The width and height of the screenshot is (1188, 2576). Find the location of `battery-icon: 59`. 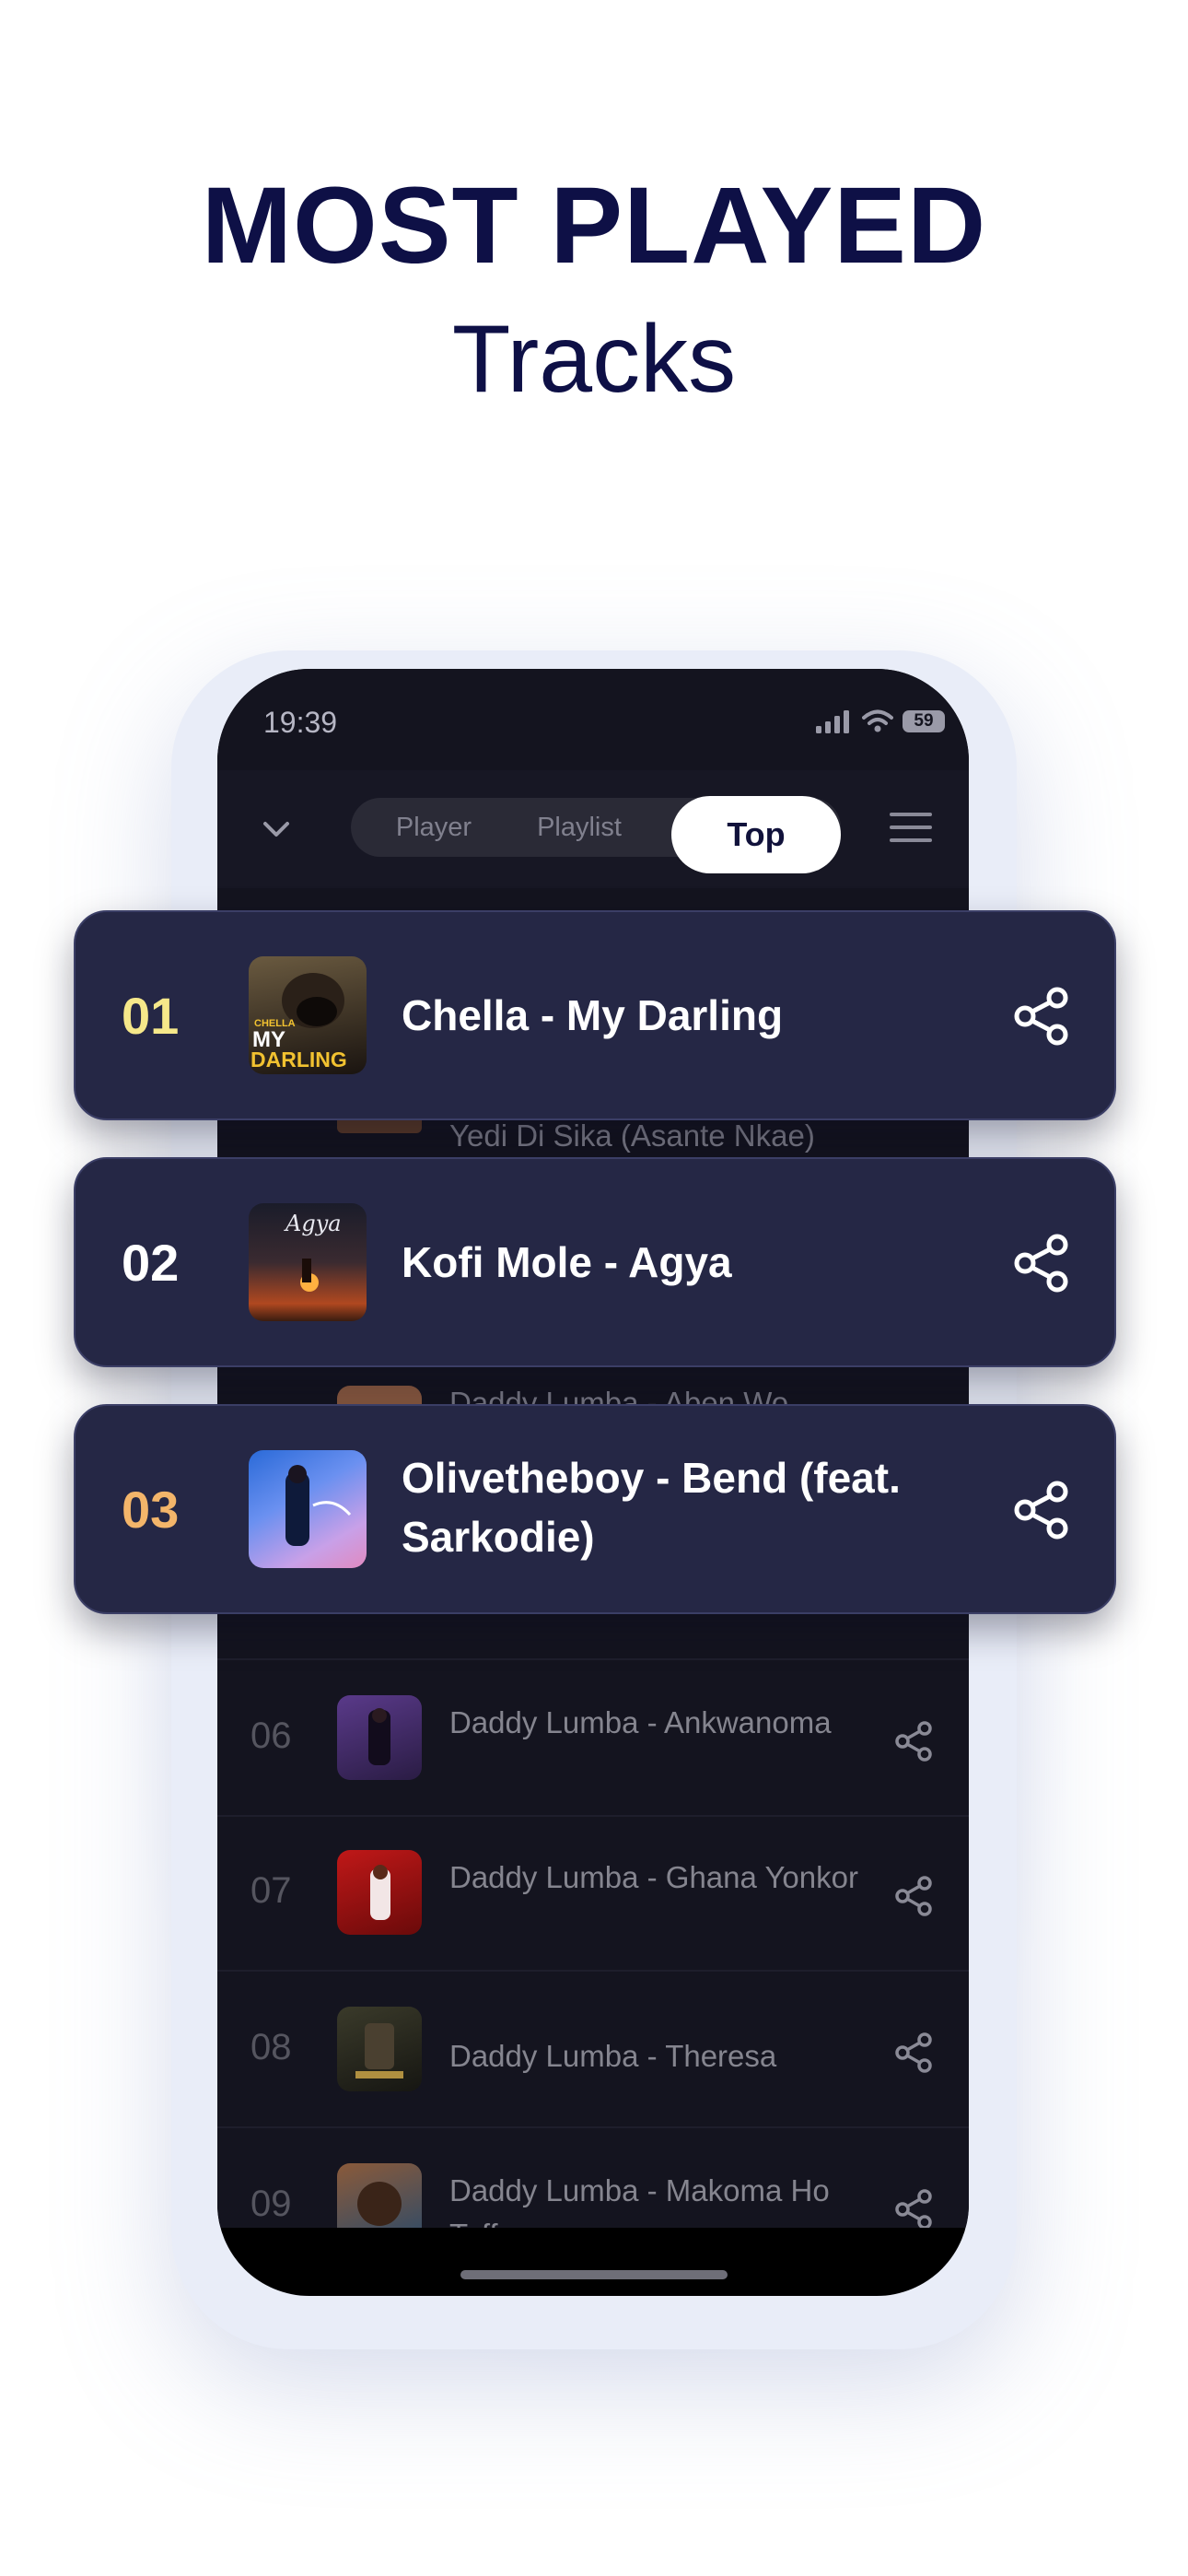

battery-icon: 59 is located at coordinates (924, 721).